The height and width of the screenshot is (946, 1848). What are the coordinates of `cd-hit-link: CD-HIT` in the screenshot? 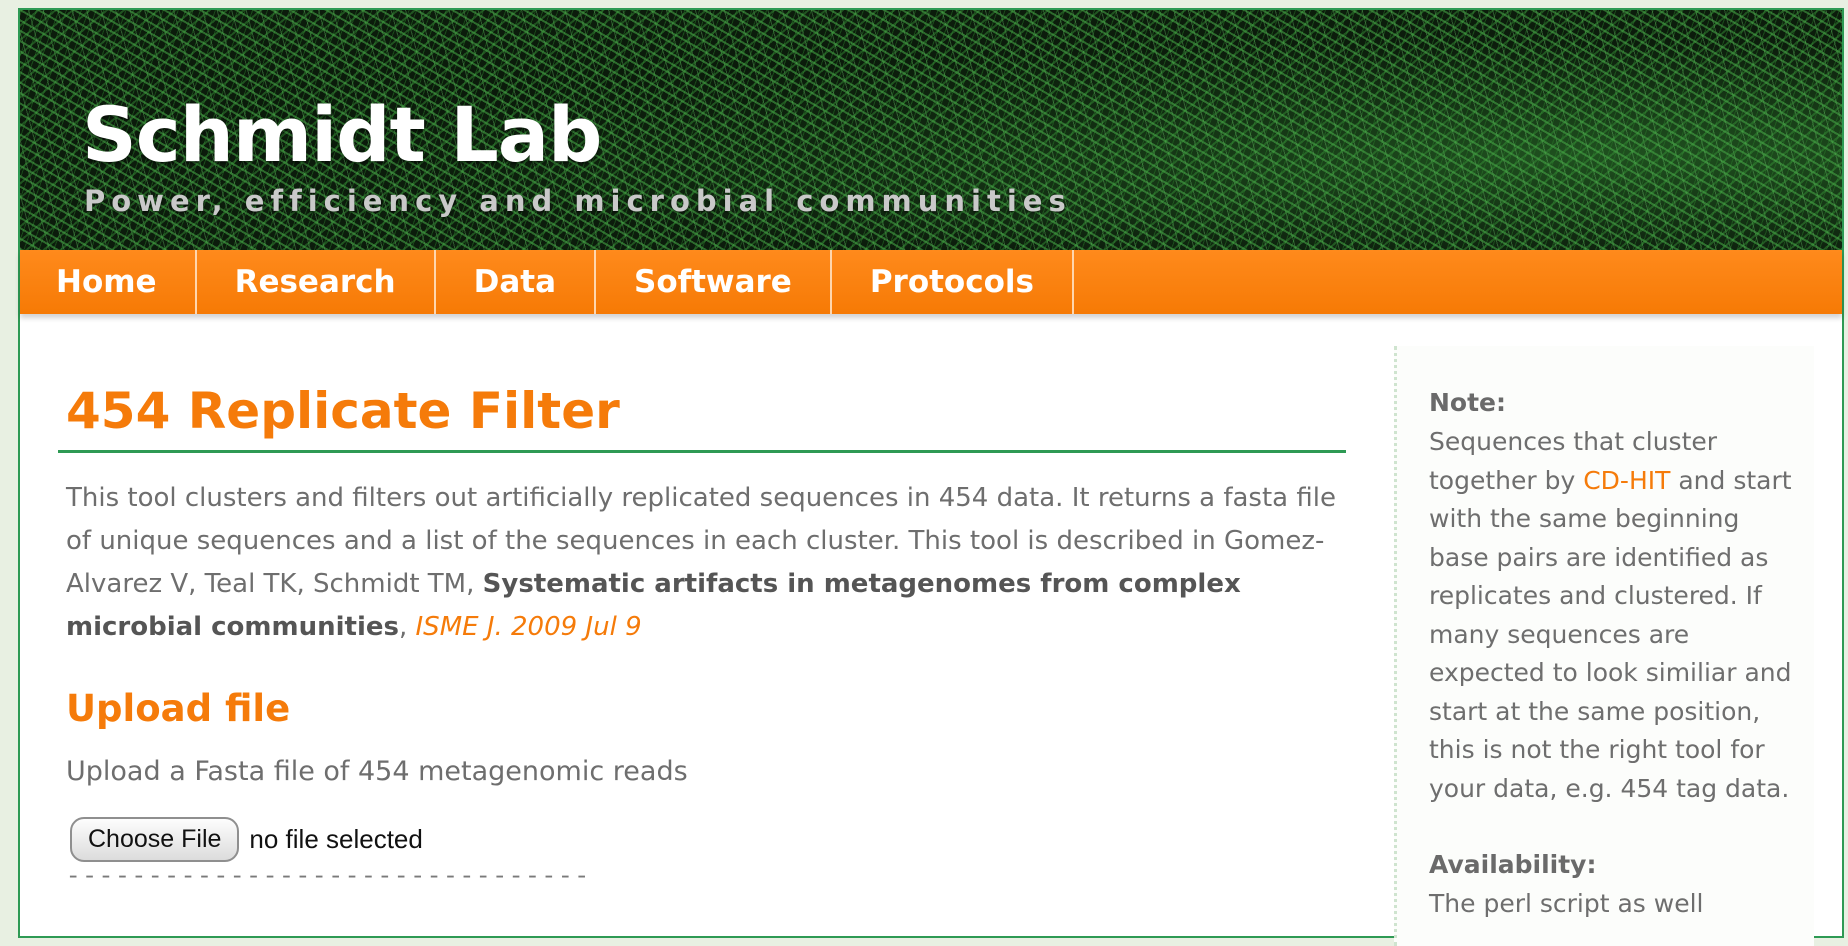 It's located at (1626, 480).